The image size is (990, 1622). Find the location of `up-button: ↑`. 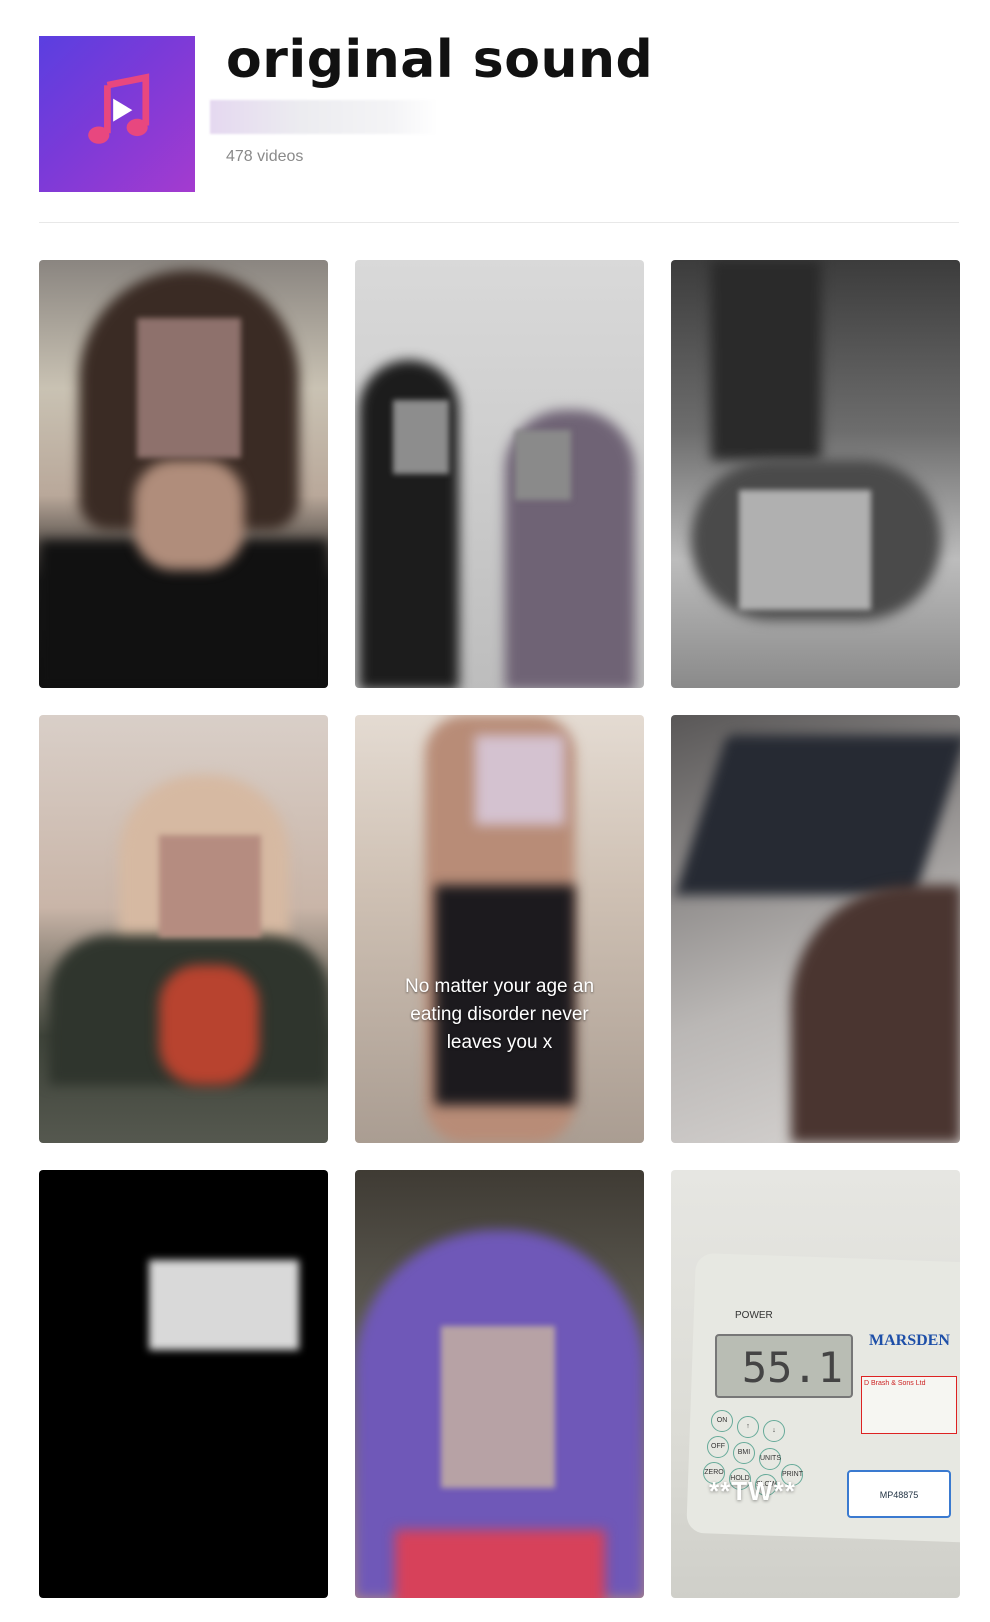

up-button: ↑ is located at coordinates (748, 1427).